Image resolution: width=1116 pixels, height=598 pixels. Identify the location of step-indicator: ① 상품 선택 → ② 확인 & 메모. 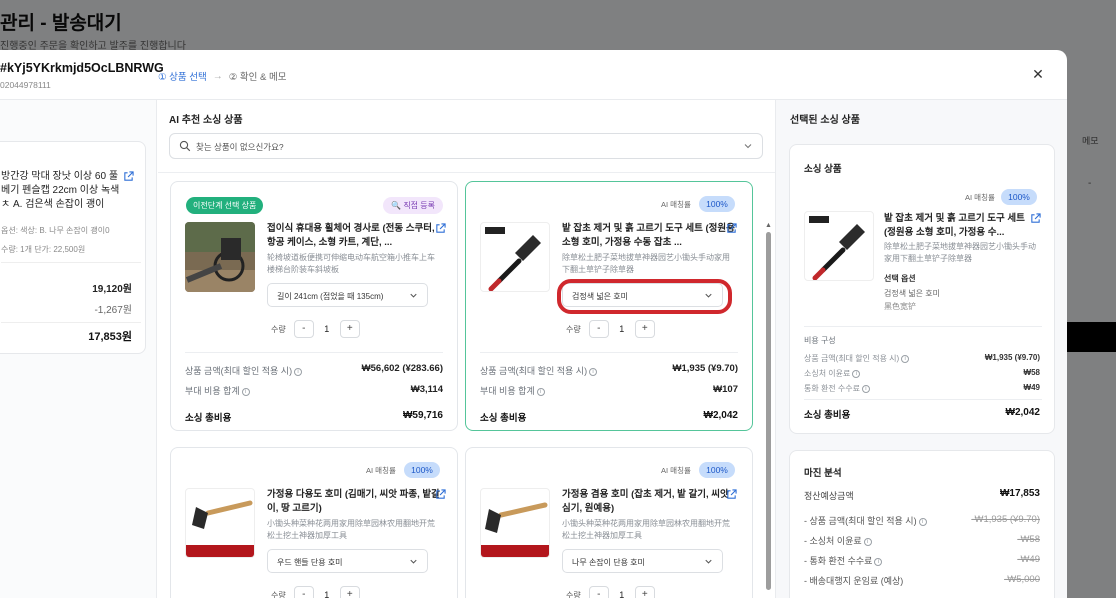
(222, 76).